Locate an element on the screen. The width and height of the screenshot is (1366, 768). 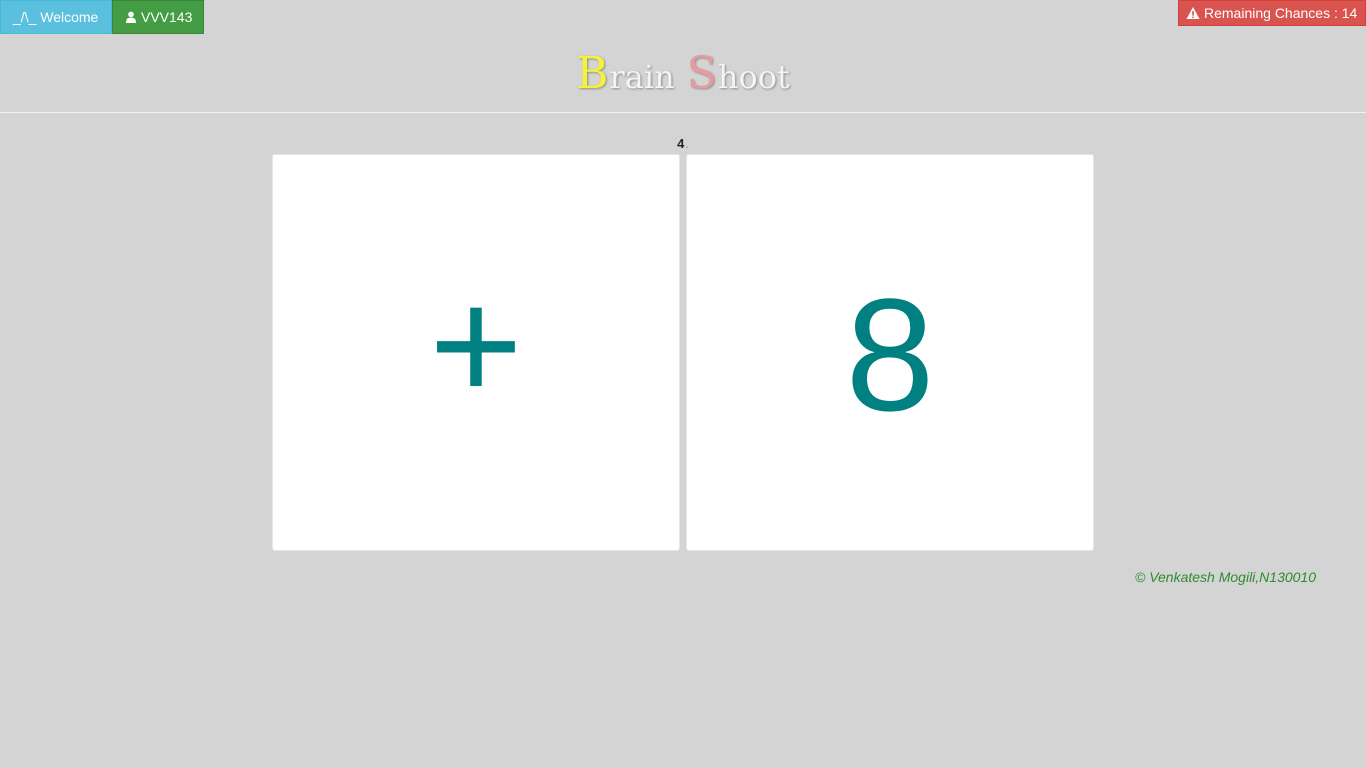
brand-cap-2: S is located at coordinates (701, 73).